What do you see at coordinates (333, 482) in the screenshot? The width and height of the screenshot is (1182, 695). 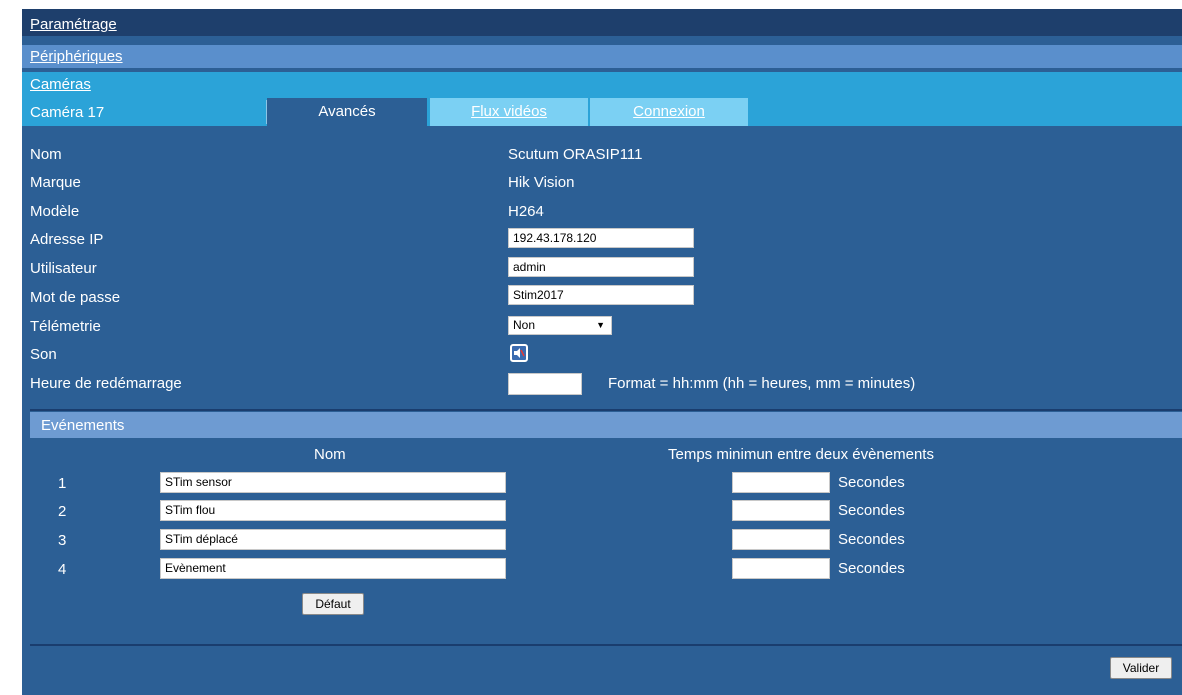 I see `event-name-input: STim sensor` at bounding box center [333, 482].